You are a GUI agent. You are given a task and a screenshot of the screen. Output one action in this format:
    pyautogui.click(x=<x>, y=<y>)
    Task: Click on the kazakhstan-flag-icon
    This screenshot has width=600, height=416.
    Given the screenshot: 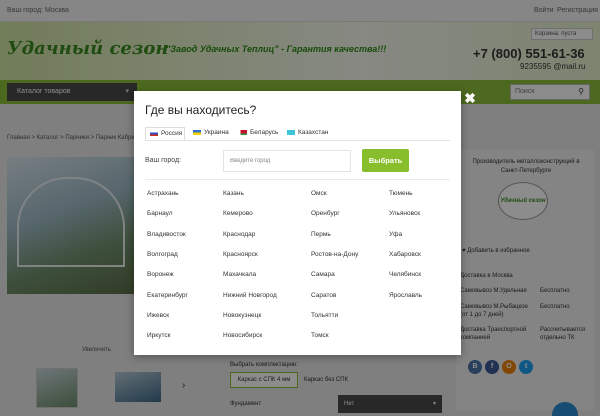 What is the action you would take?
    pyautogui.click(x=291, y=132)
    